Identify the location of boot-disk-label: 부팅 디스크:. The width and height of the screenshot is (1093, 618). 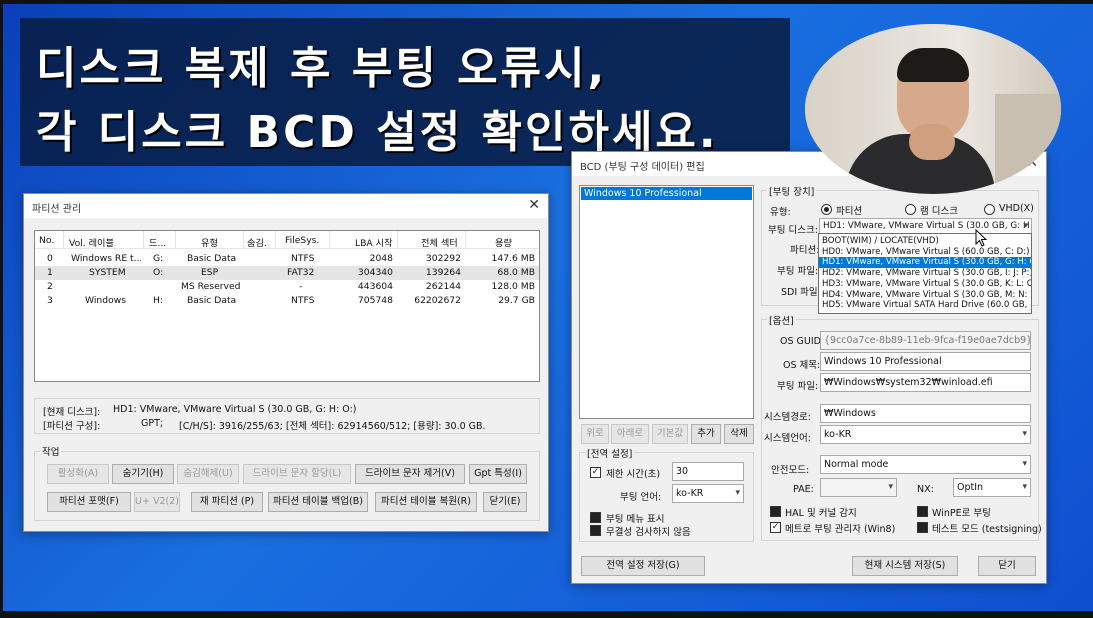
(793, 230).